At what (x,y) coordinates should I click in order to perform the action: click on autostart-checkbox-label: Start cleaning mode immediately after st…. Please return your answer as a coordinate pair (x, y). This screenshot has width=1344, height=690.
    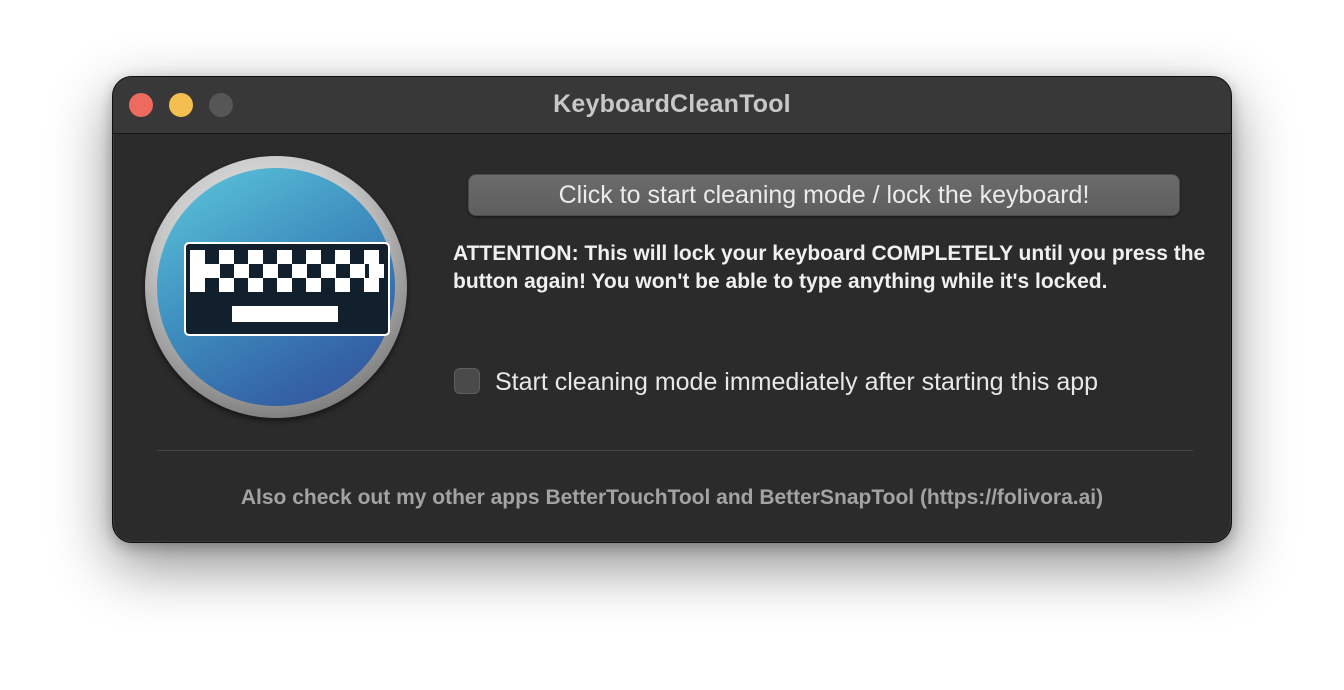
    Looking at the image, I should click on (796, 382).